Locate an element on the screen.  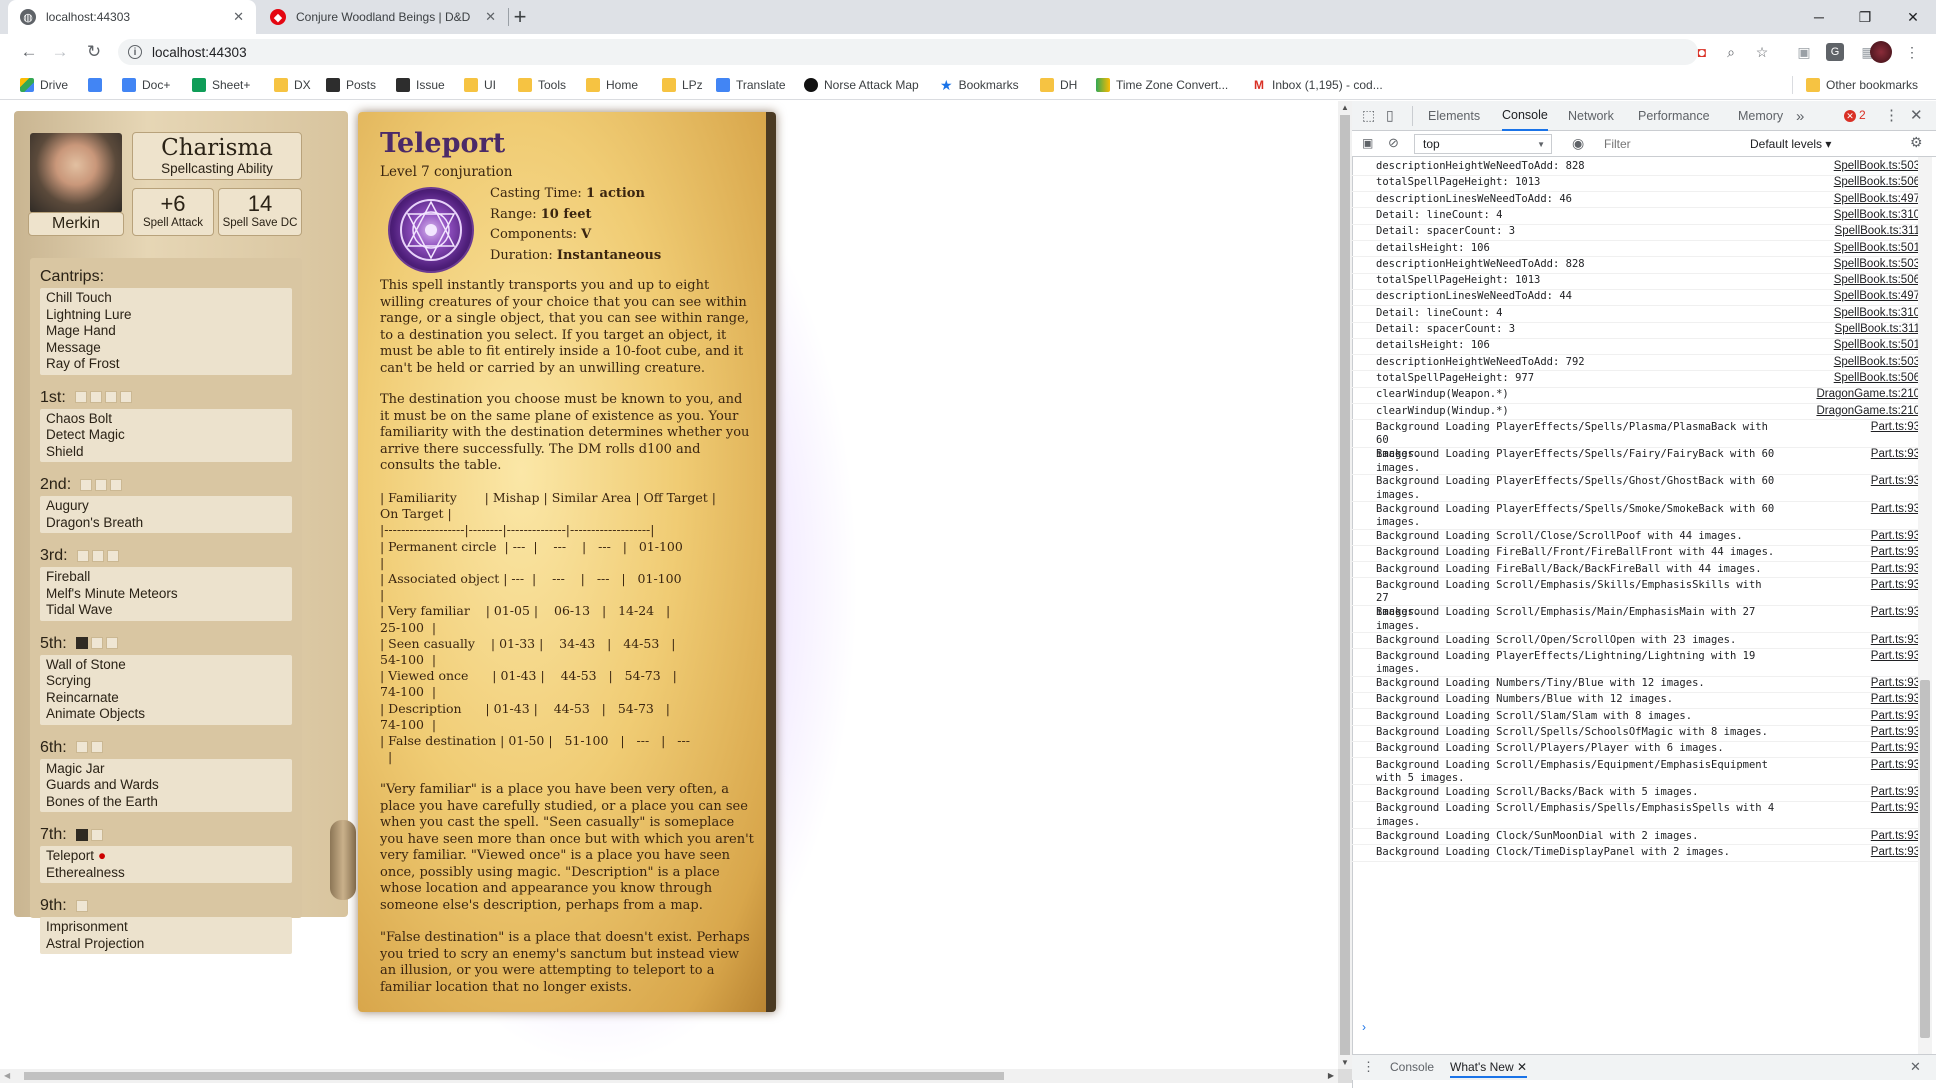
console-source-link: DragonGame.ts:210 is located at coordinates (1850, 411).